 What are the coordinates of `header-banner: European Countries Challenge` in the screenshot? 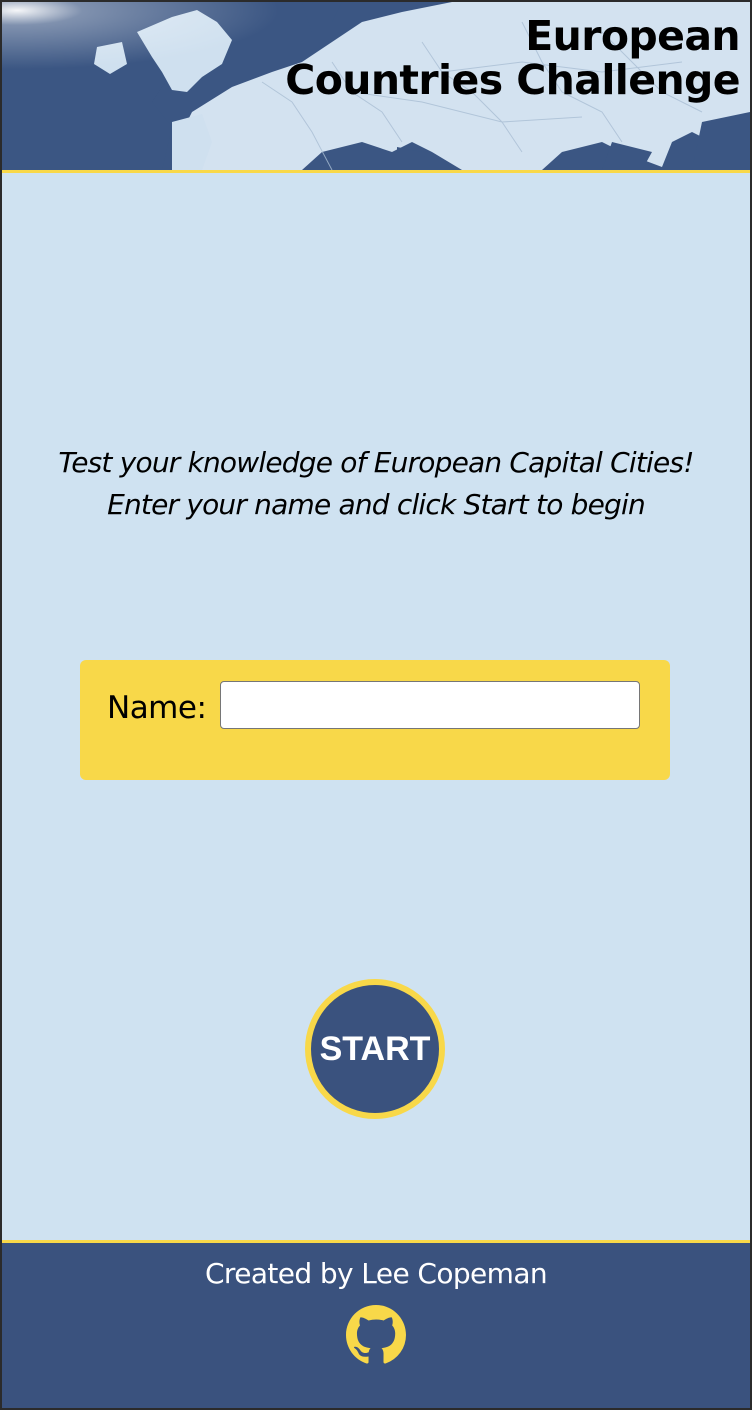 It's located at (376, 86).